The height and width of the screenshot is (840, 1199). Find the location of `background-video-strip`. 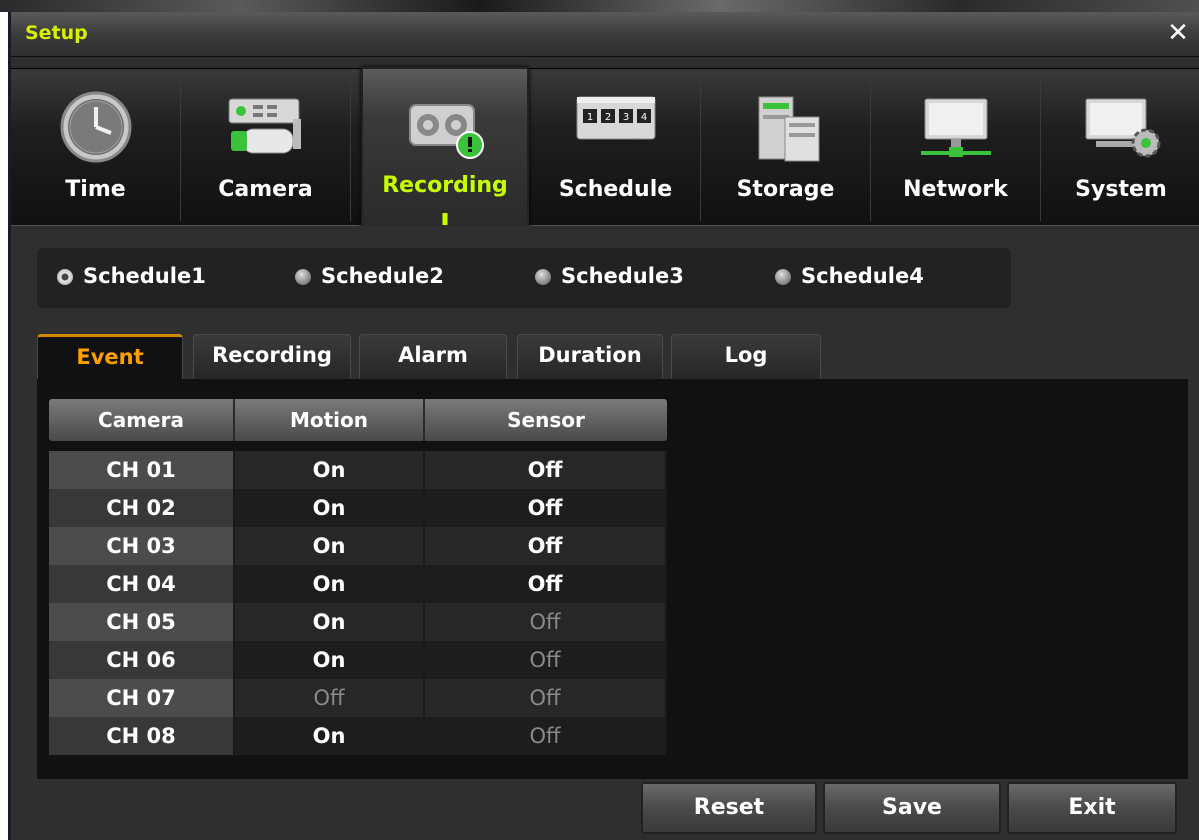

background-video-strip is located at coordinates (599, 6).